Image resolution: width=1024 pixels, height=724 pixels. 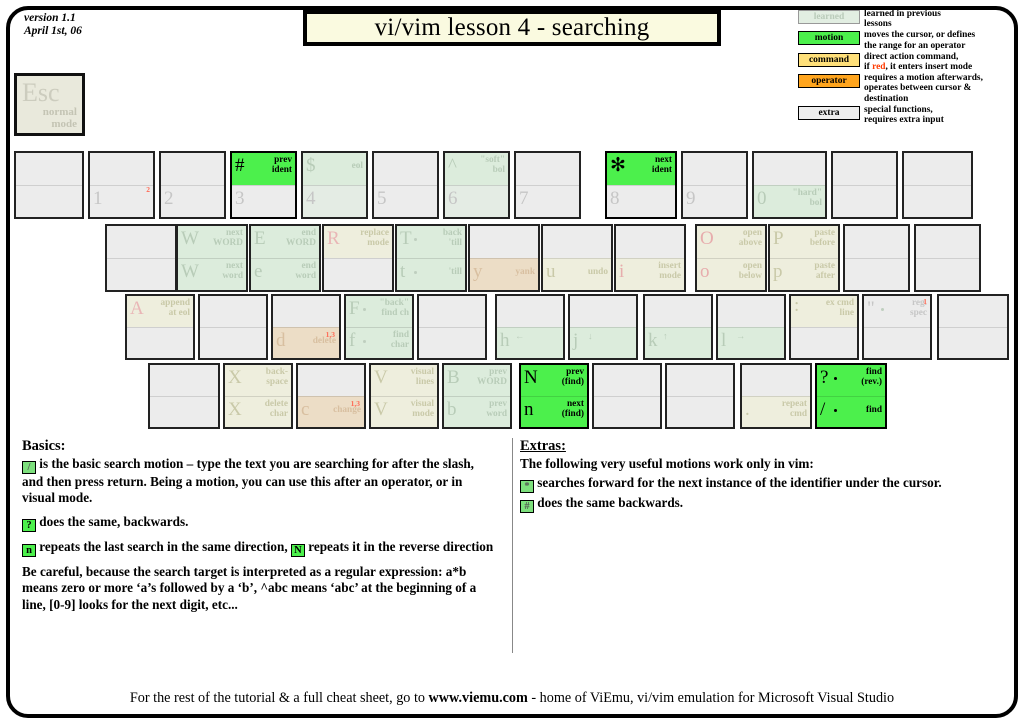 What do you see at coordinates (577, 258) in the screenshot?
I see `key-u: u undo` at bounding box center [577, 258].